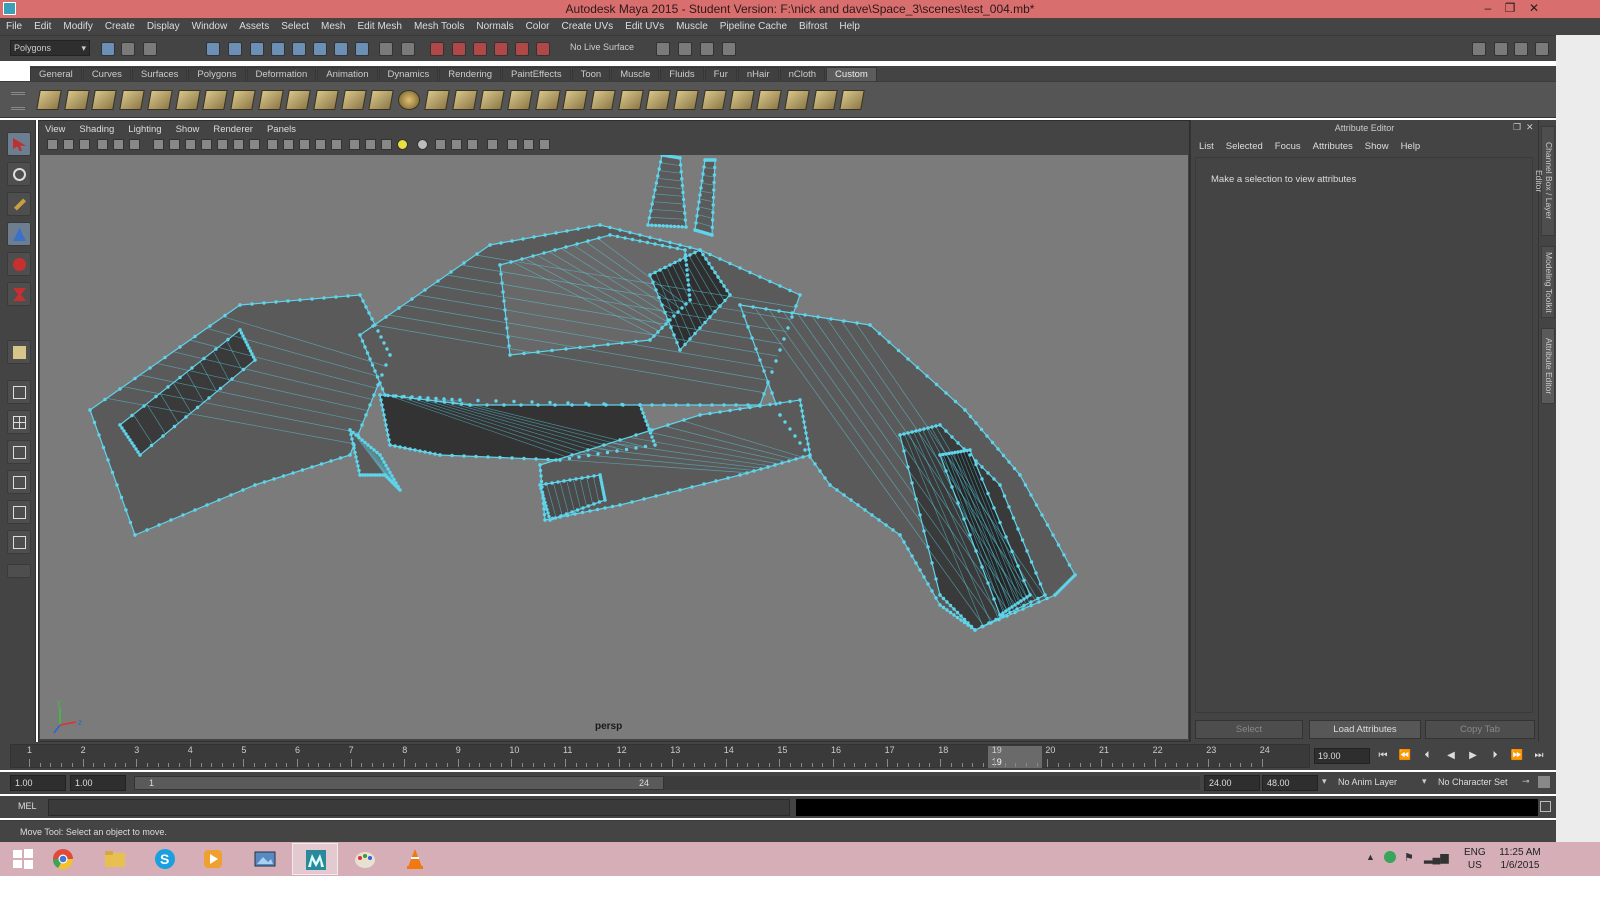 The height and width of the screenshot is (912, 1600). I want to click on start-time-field: 1.00, so click(38, 783).